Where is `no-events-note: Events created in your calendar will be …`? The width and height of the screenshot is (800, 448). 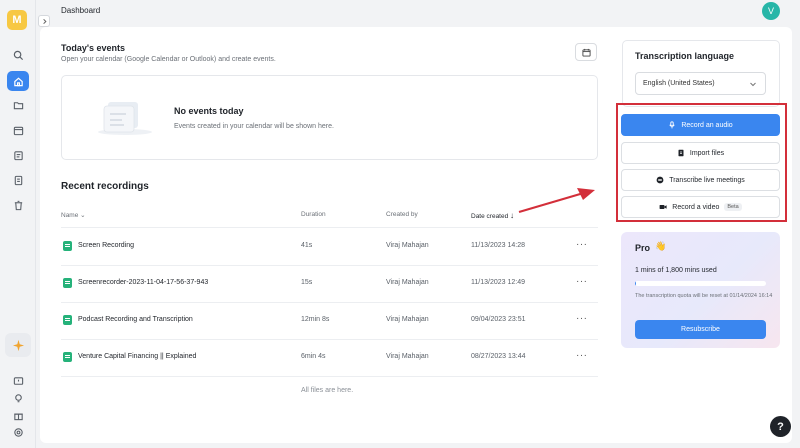 no-events-note: Events created in your calendar will be … is located at coordinates (254, 126).